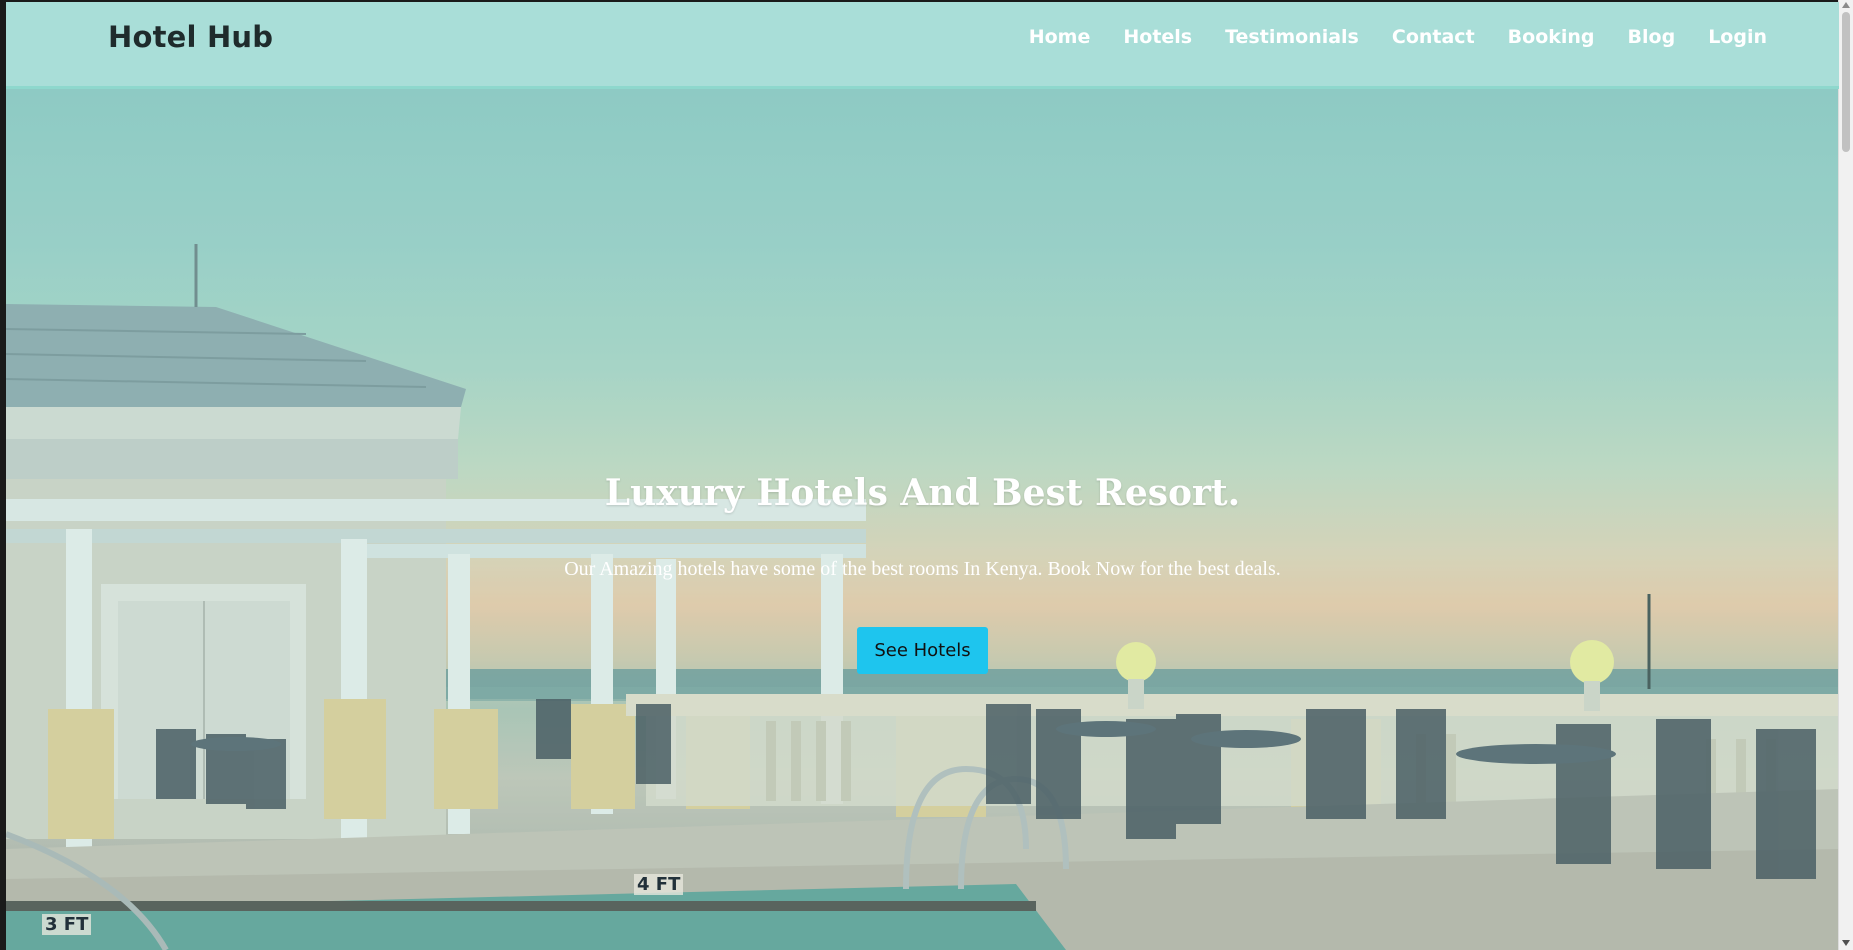  Describe the element at coordinates (190, 37) in the screenshot. I see `brand-logo: Hotel Hub` at that location.